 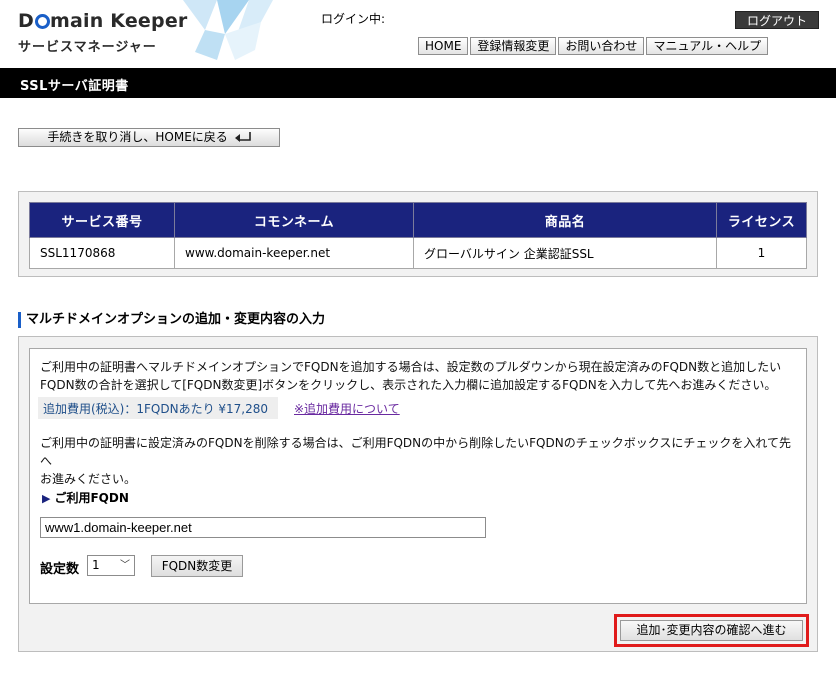 What do you see at coordinates (60, 569) in the screenshot?
I see `count-label: 設定数` at bounding box center [60, 569].